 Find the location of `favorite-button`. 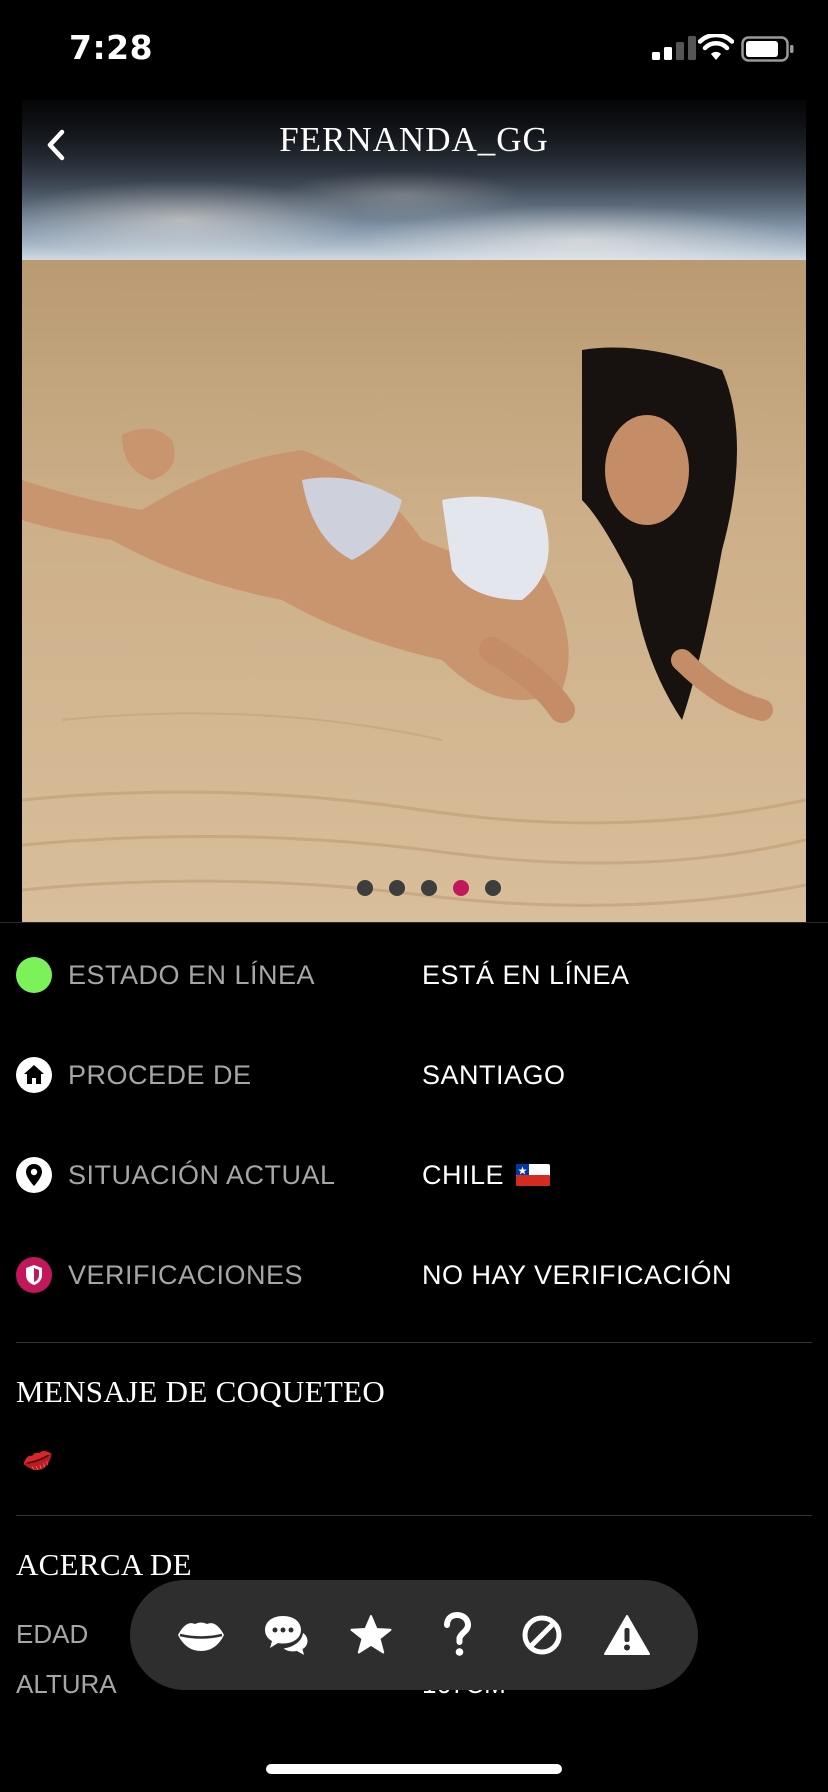

favorite-button is located at coordinates (371, 1635).